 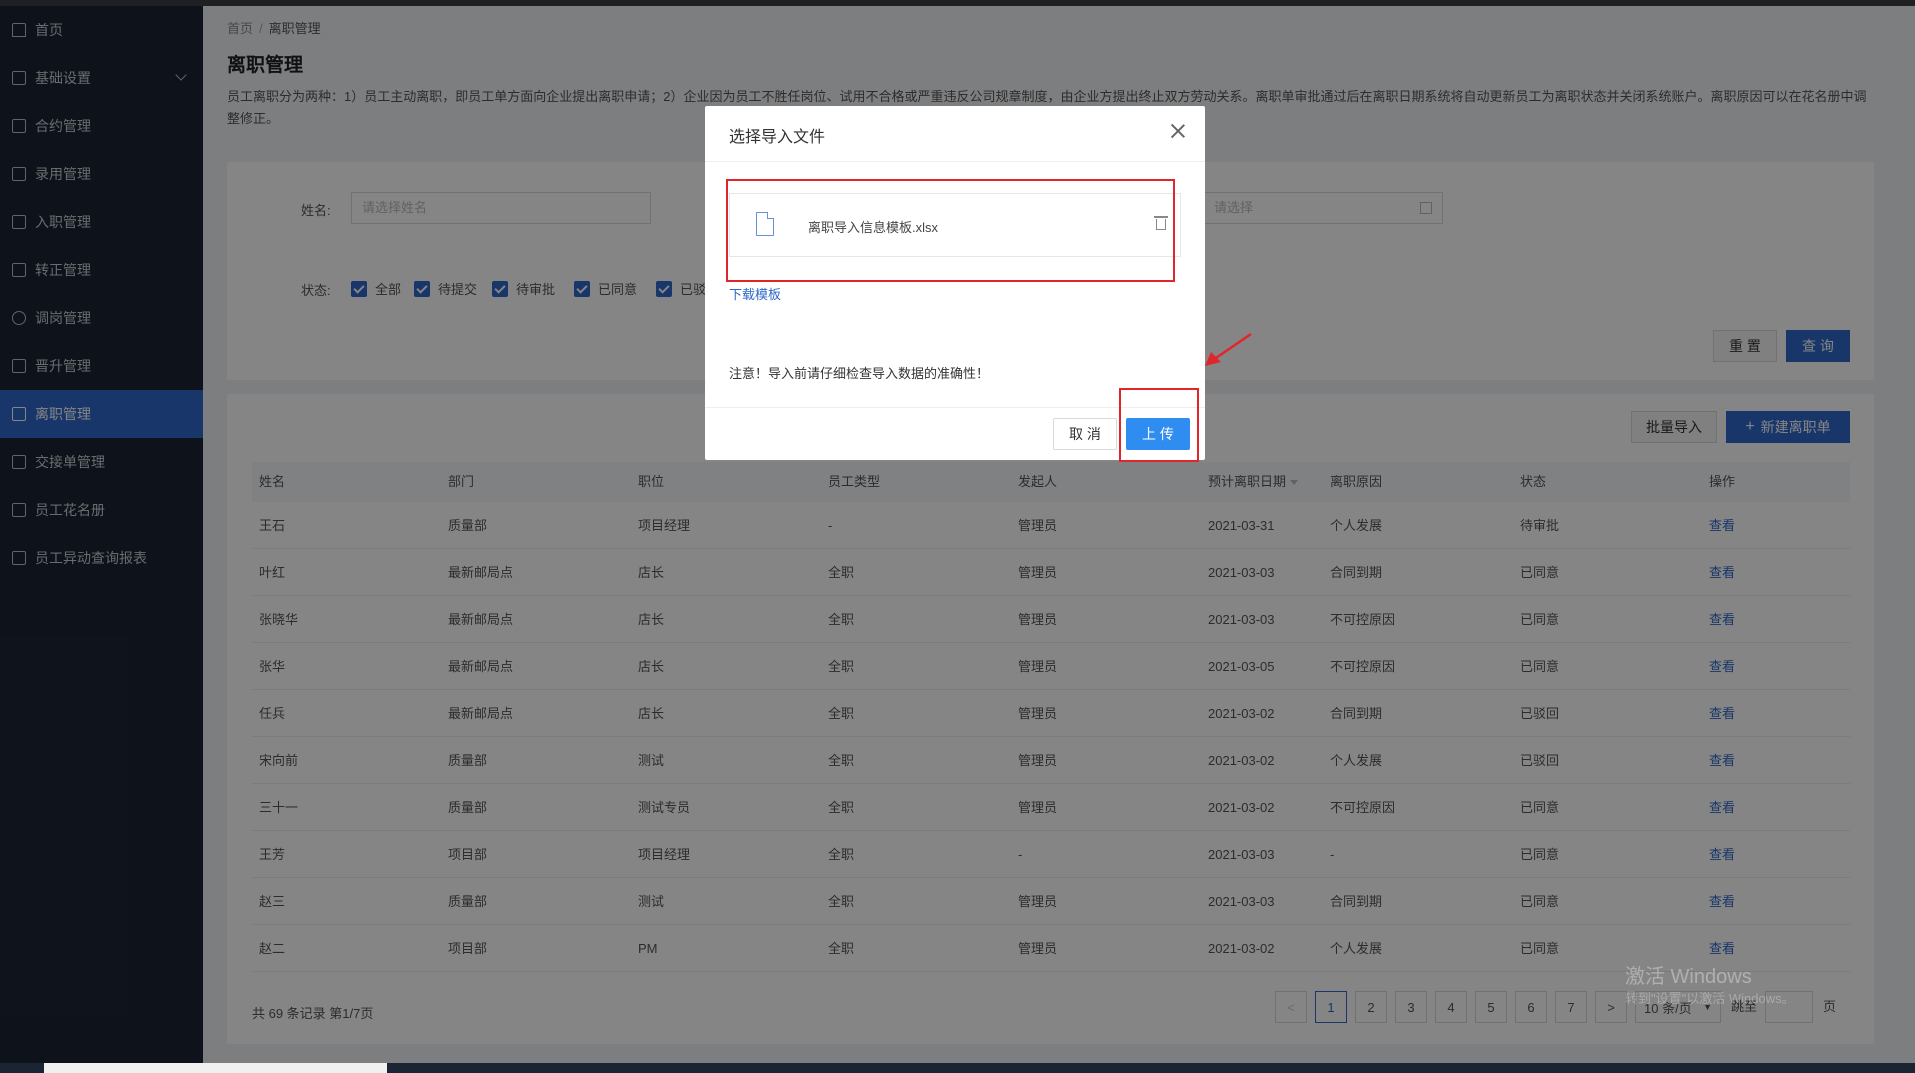 I want to click on annotation-box-upload, so click(x=1159, y=425).